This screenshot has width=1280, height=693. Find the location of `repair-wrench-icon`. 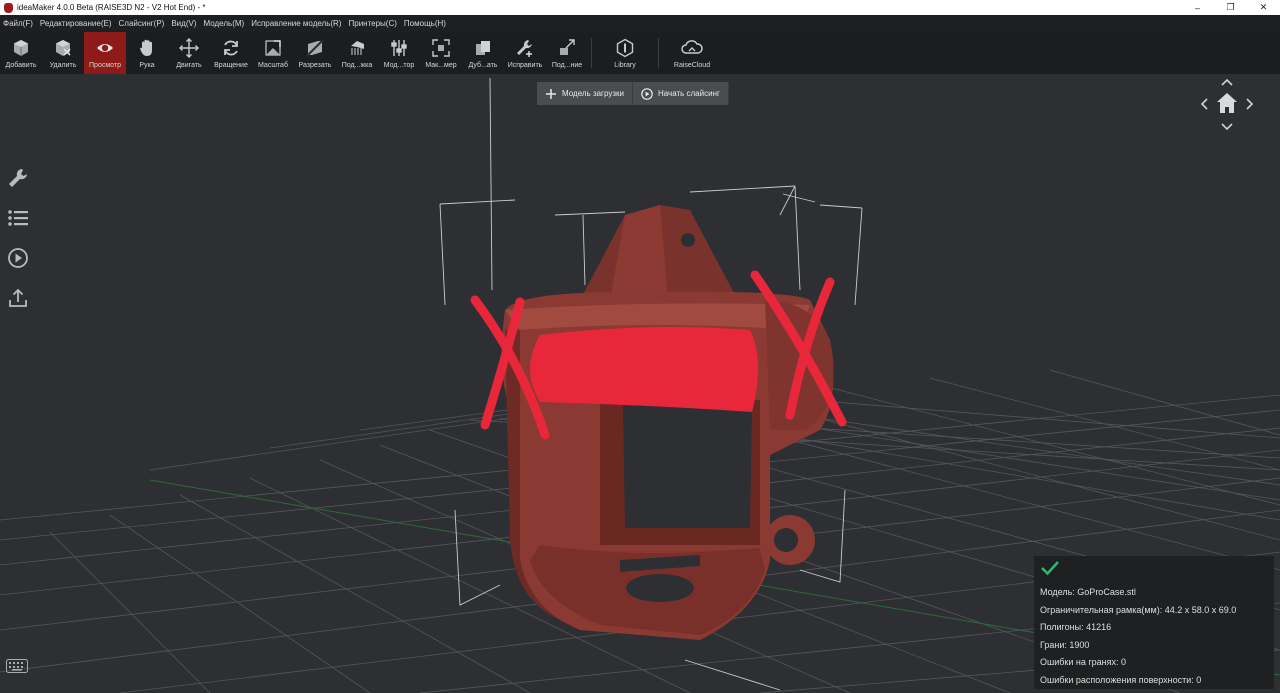

repair-wrench-icon is located at coordinates (525, 48).